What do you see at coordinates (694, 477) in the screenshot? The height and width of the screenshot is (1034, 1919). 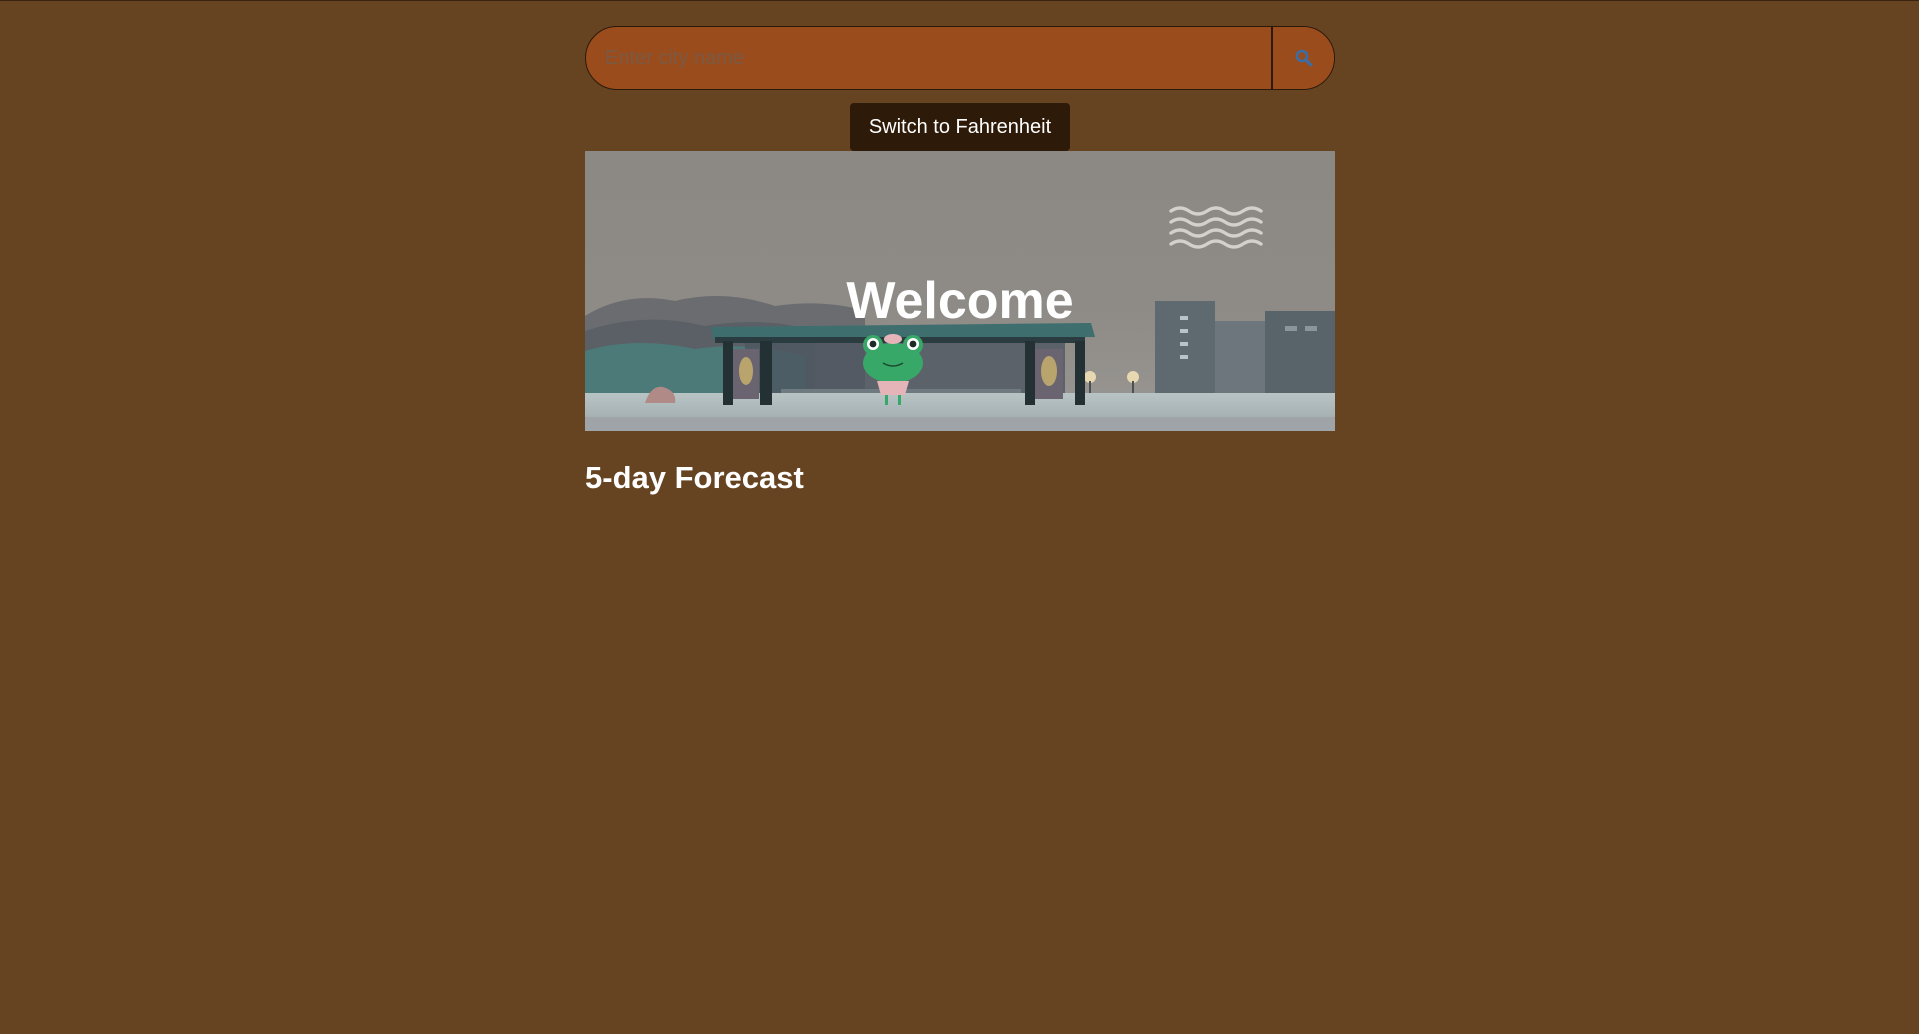 I see `forecast-heading: 5-day Forecast` at bounding box center [694, 477].